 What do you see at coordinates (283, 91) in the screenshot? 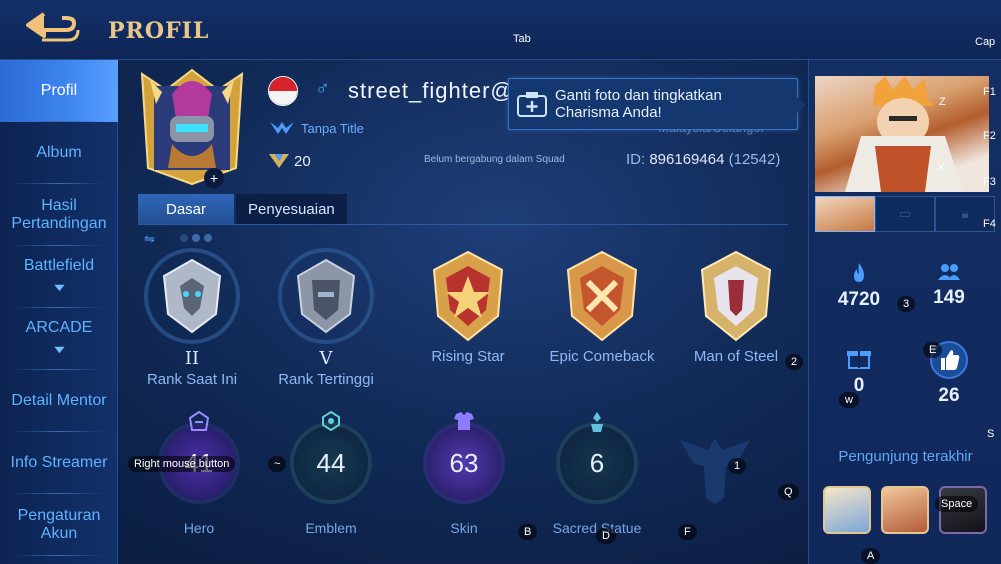
I see `country-flag-icon` at bounding box center [283, 91].